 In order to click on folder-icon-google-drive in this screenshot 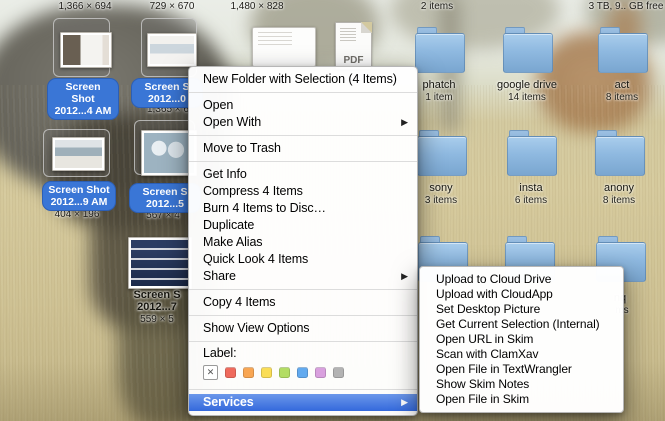, I will do `click(528, 50)`.